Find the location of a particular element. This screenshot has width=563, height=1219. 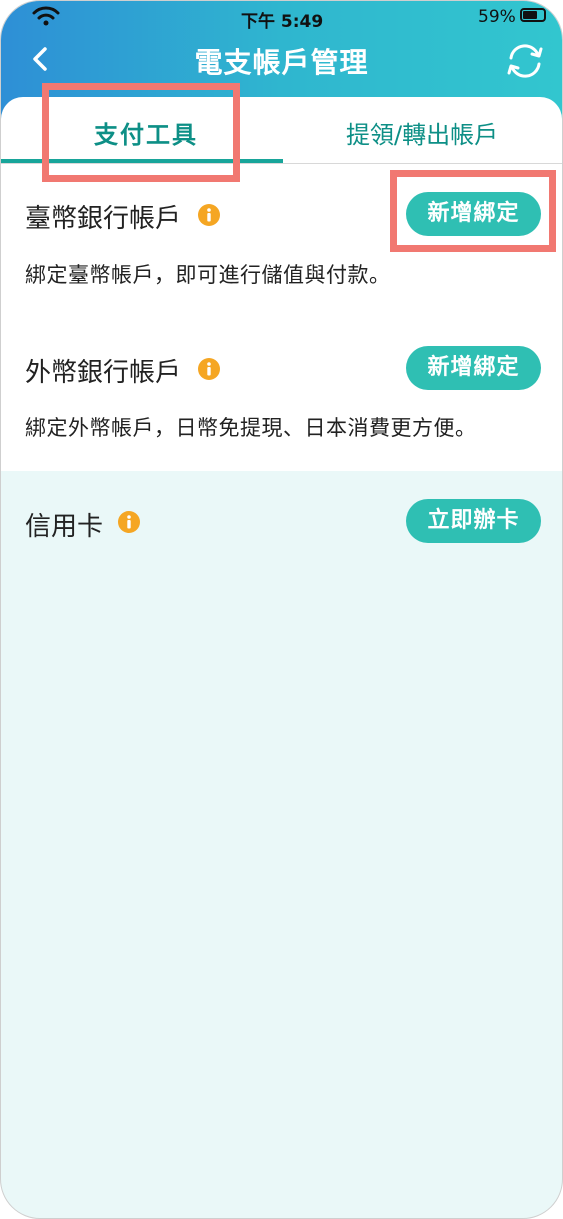

status-bar: 下午 5:49 59% is located at coordinates (281, 17).